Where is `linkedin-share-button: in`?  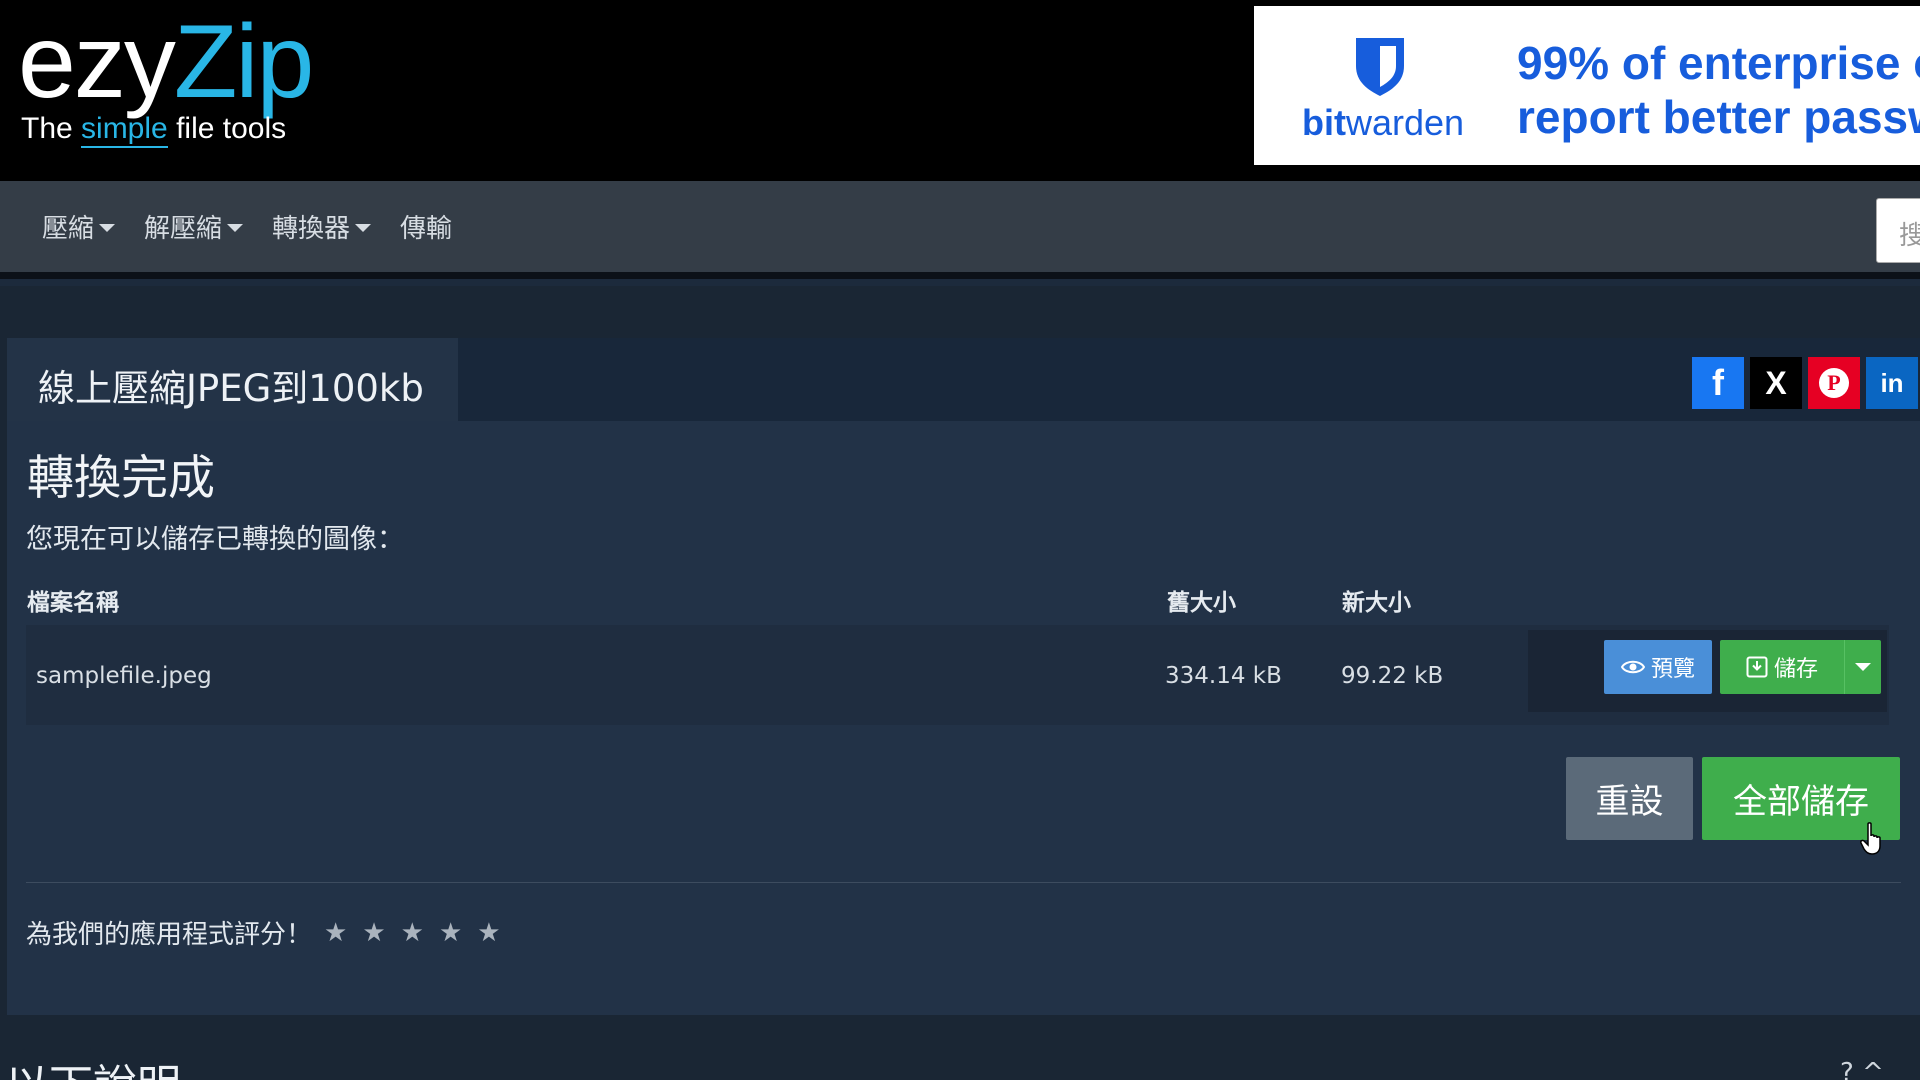 linkedin-share-button: in is located at coordinates (1892, 383).